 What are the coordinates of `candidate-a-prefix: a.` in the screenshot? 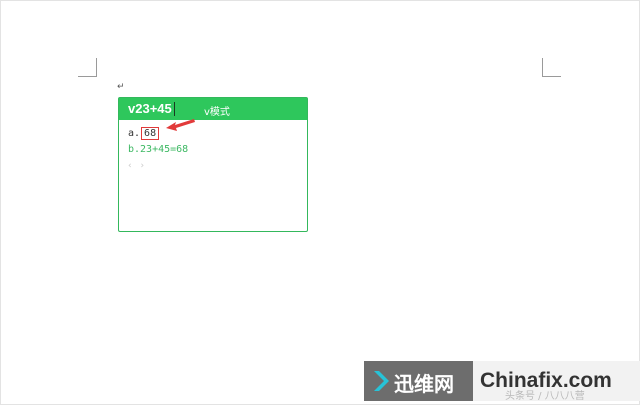 It's located at (134, 133).